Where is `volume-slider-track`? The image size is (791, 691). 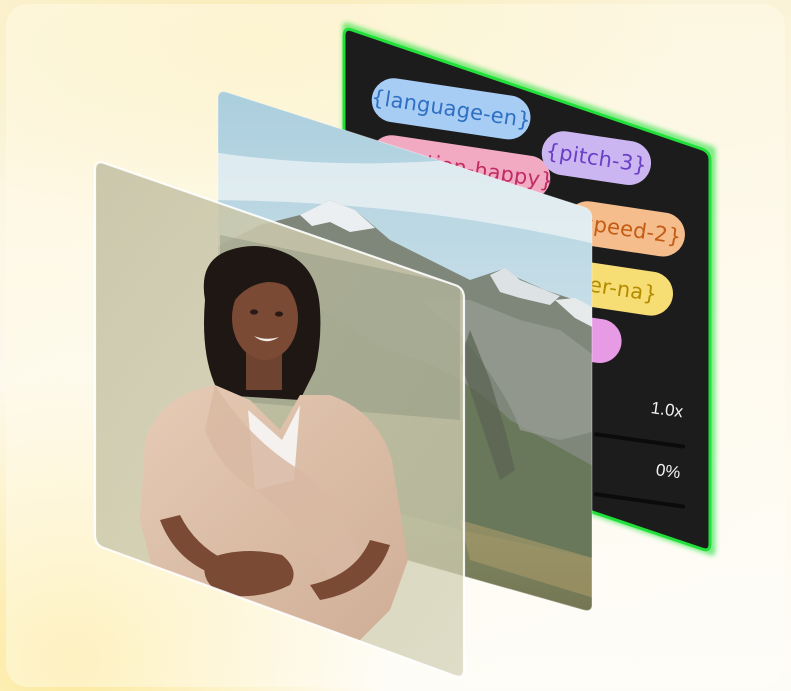
volume-slider-track is located at coordinates (639, 500).